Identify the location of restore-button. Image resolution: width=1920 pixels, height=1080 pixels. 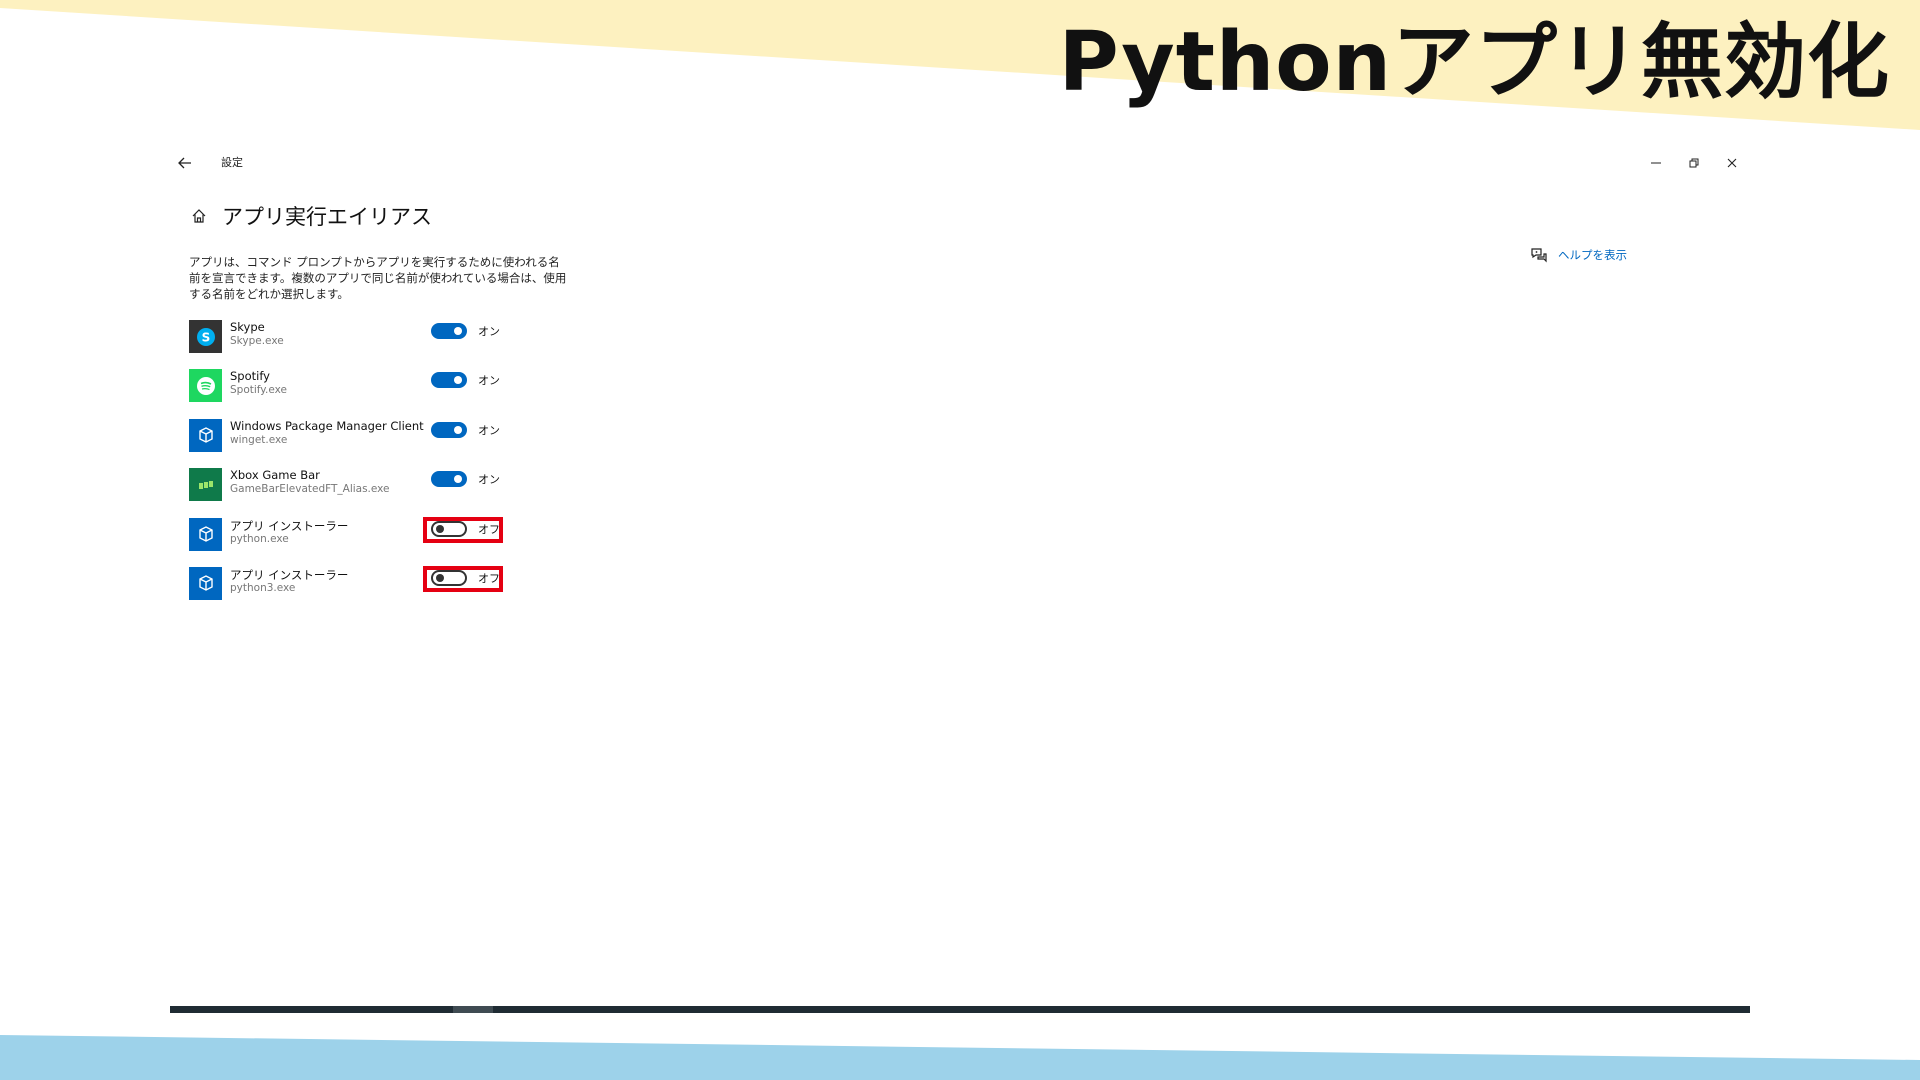
(1694, 163).